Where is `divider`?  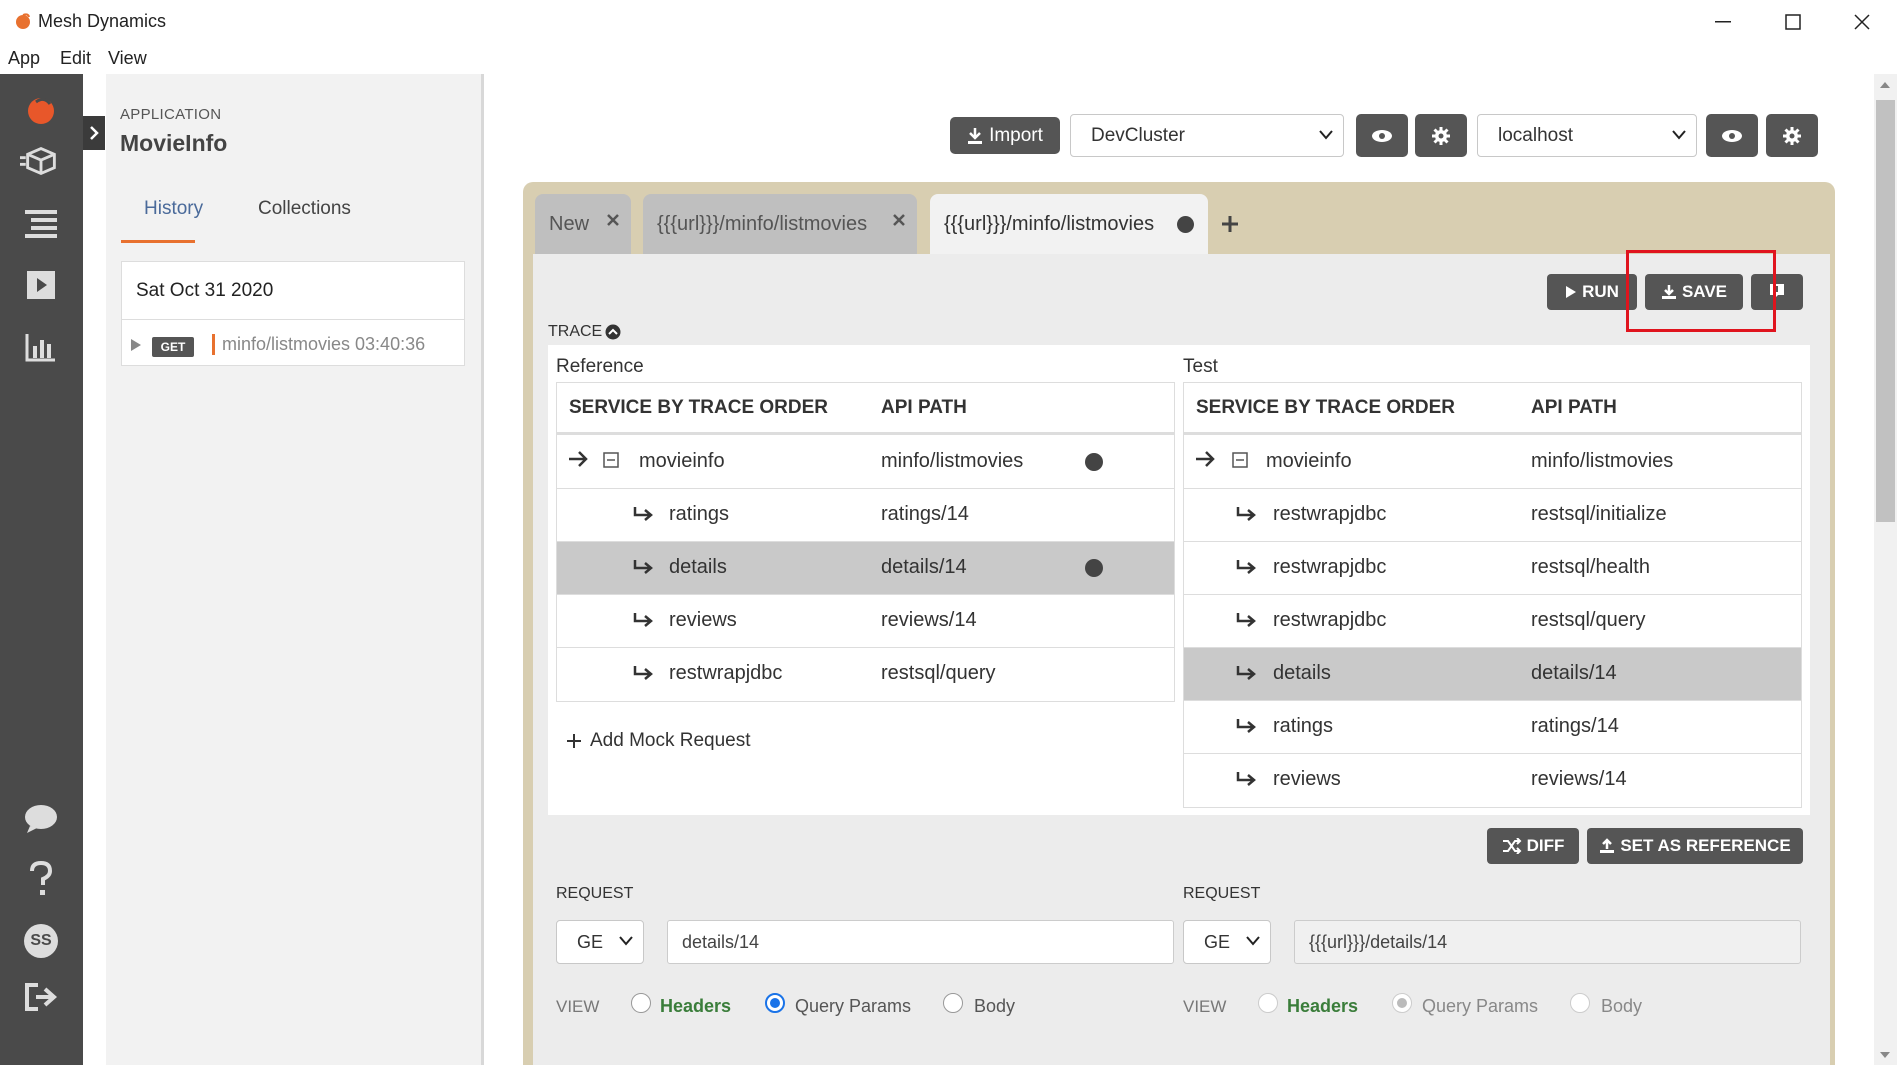 divider is located at coordinates (293, 319).